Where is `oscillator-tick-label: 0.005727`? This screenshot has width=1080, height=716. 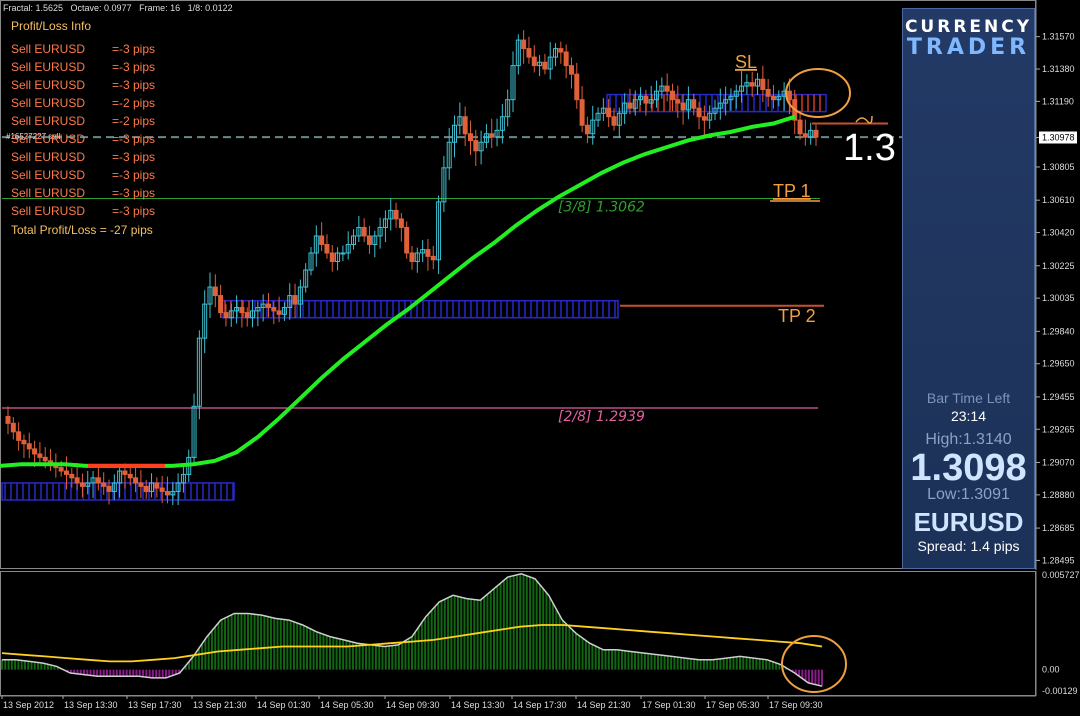
oscillator-tick-label: 0.005727 is located at coordinates (1061, 575).